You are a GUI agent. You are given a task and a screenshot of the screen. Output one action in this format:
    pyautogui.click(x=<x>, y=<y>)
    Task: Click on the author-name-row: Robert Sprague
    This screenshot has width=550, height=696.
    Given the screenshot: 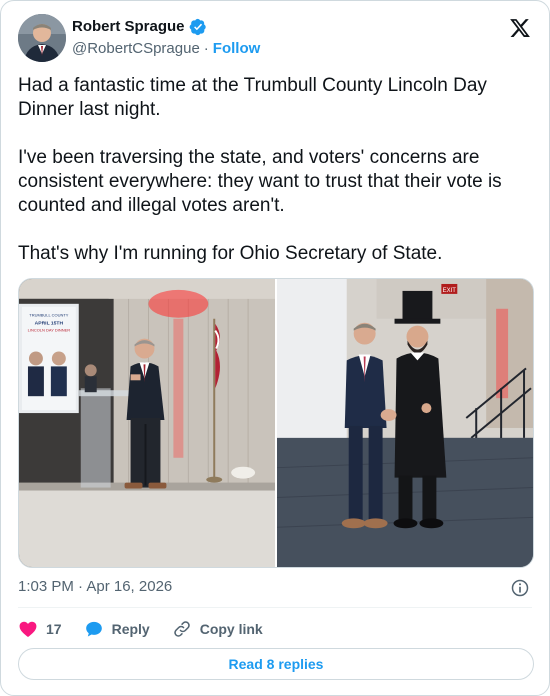 What is the action you would take?
    pyautogui.click(x=139, y=27)
    